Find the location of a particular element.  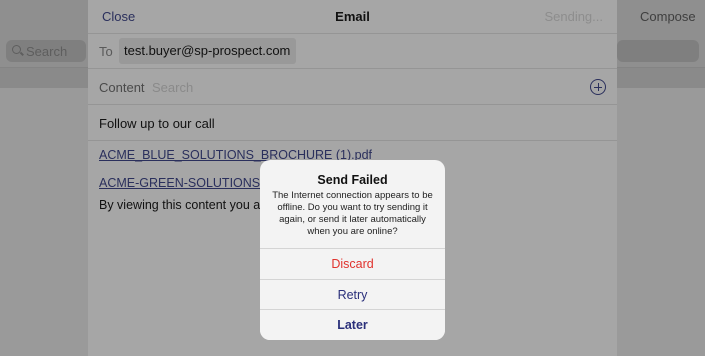

retry-button: Retry is located at coordinates (352, 294).